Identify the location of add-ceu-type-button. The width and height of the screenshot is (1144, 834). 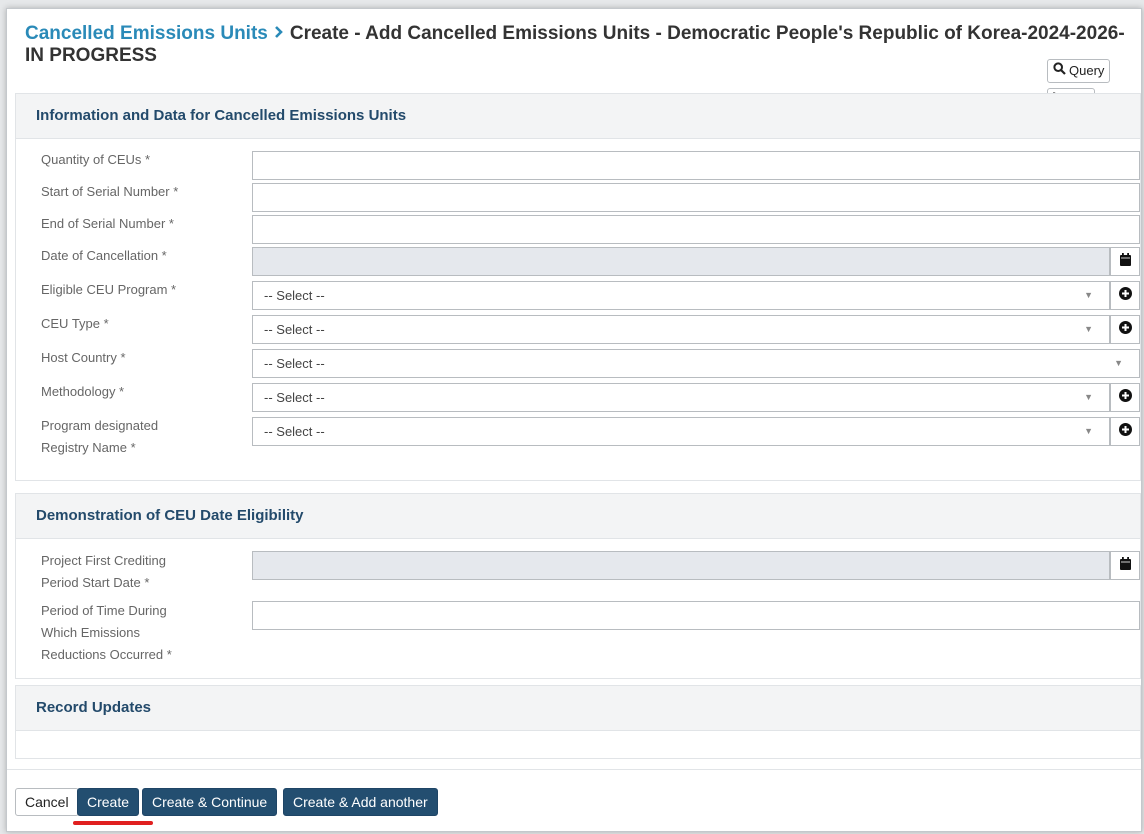
(1125, 329).